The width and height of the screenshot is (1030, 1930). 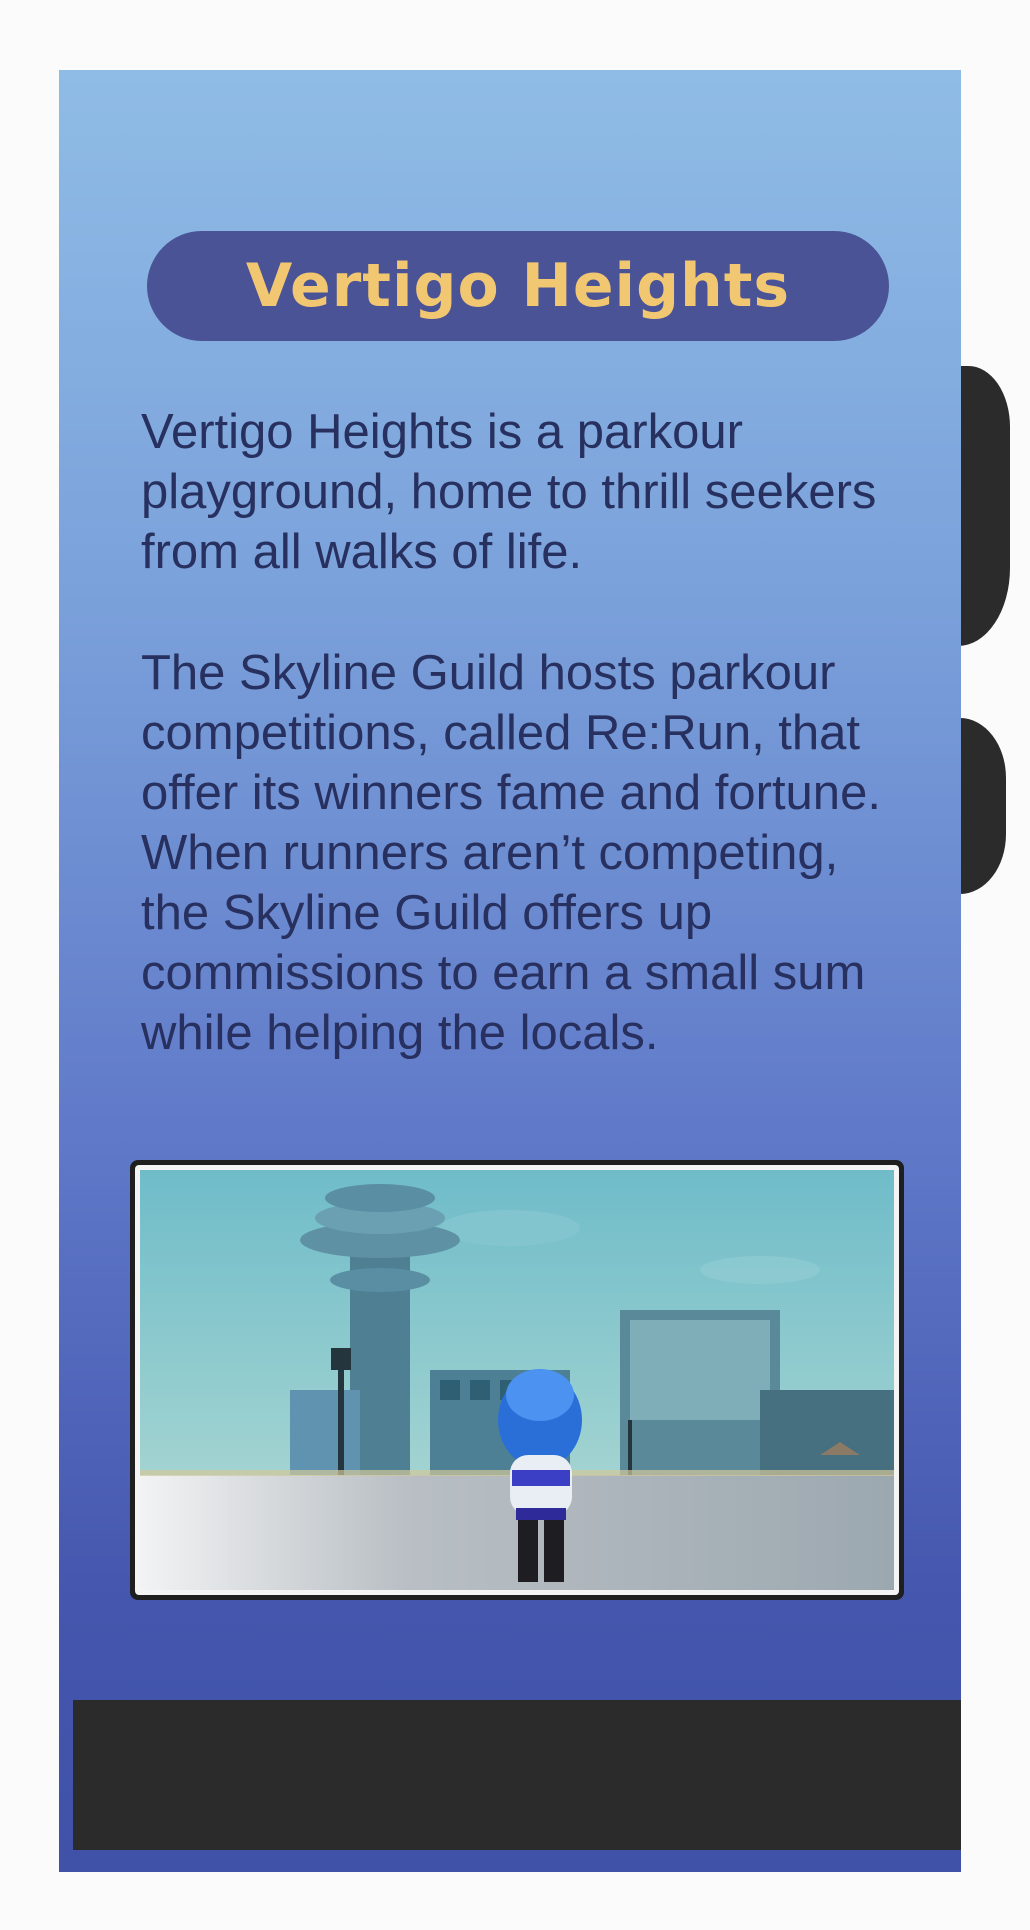 I want to click on title-banner: Vertigo Heights, so click(x=518, y=286).